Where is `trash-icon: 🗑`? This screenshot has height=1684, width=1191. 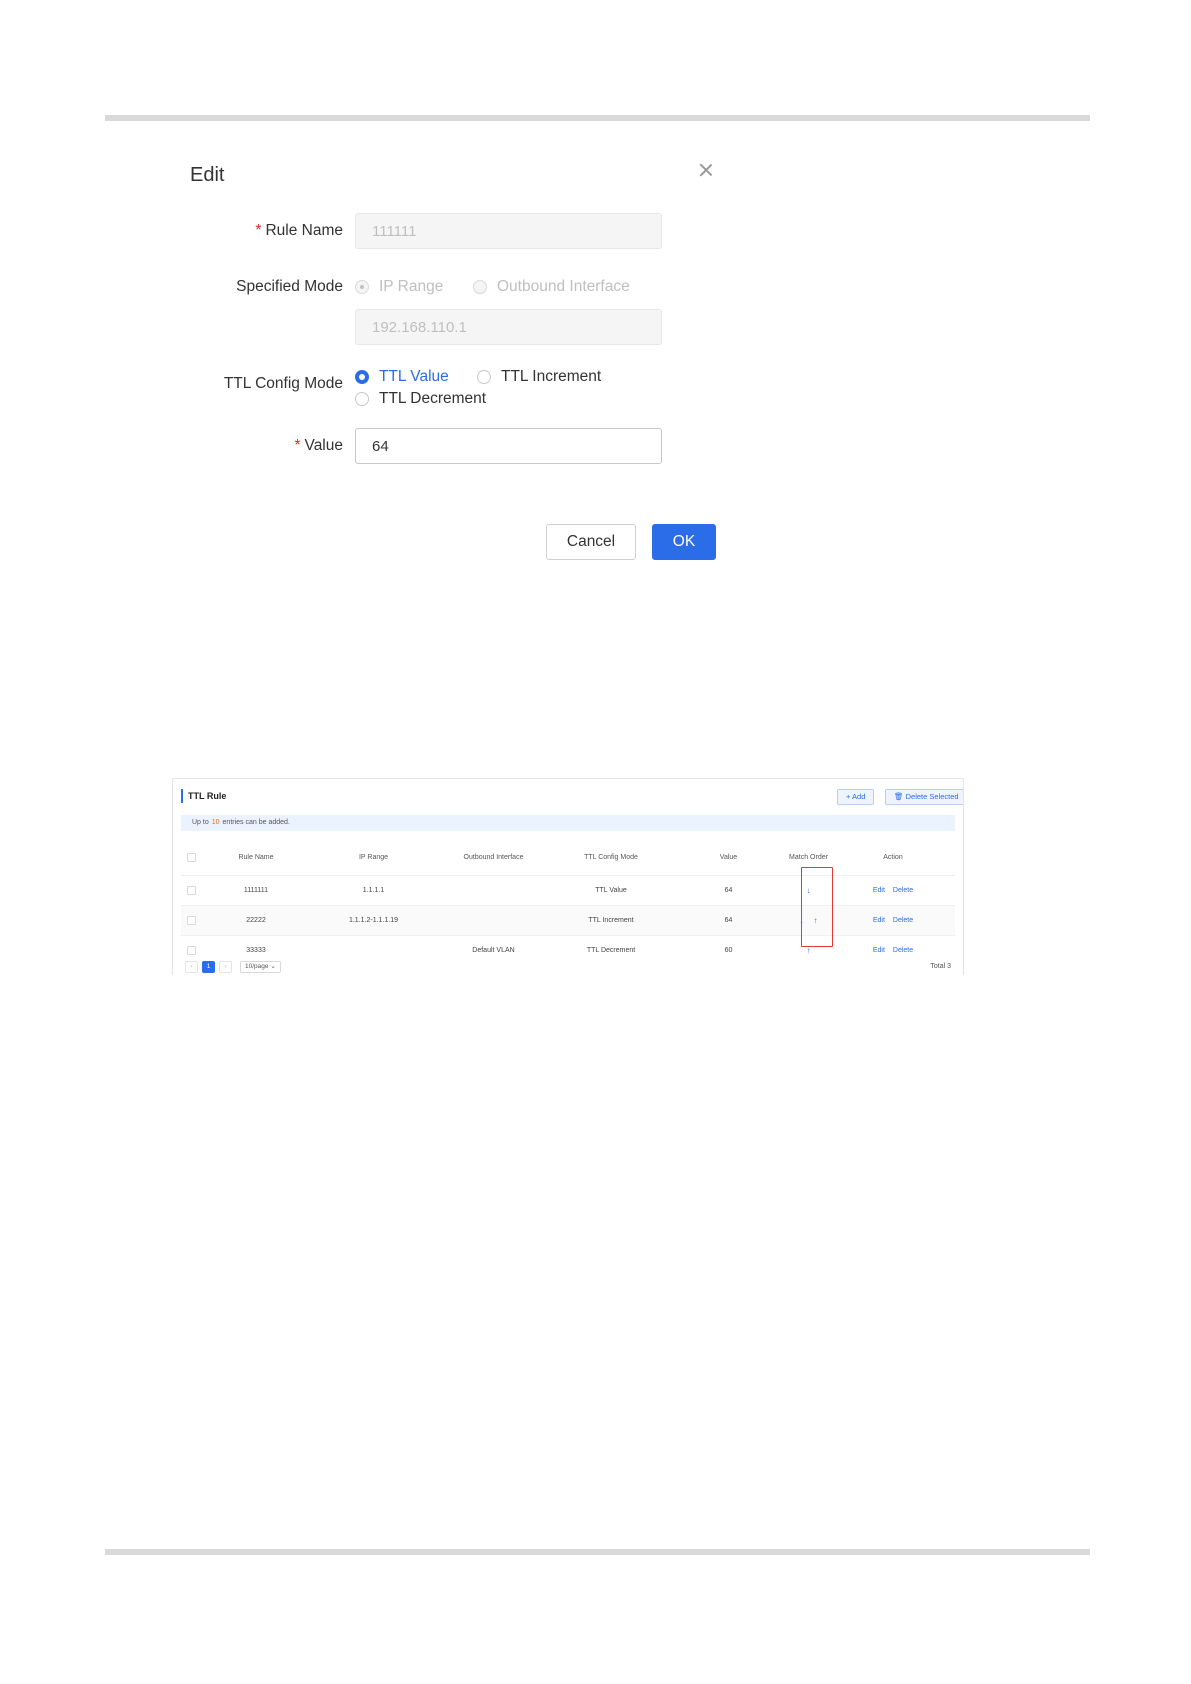
trash-icon: 🗑 is located at coordinates (899, 796).